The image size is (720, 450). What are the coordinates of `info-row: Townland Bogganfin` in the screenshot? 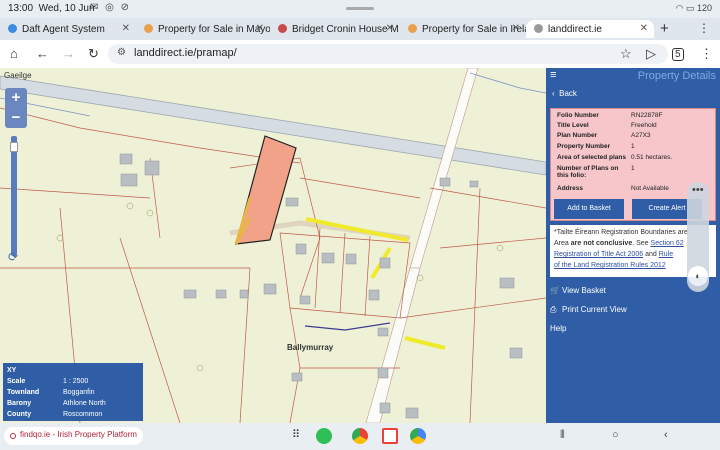 It's located at (51, 392).